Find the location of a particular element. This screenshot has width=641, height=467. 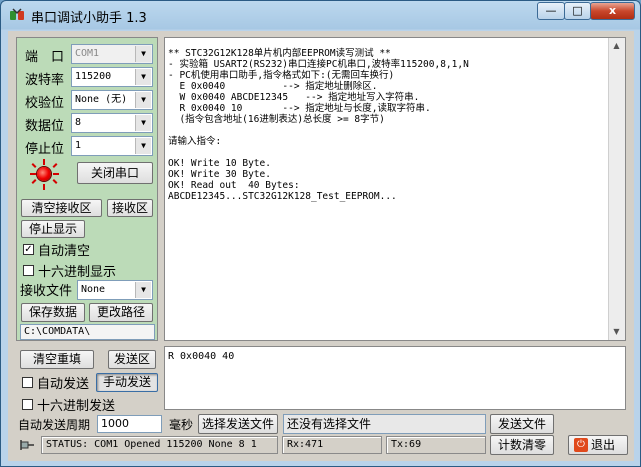

auto-clear-checkbox: ✓ is located at coordinates (28, 249).